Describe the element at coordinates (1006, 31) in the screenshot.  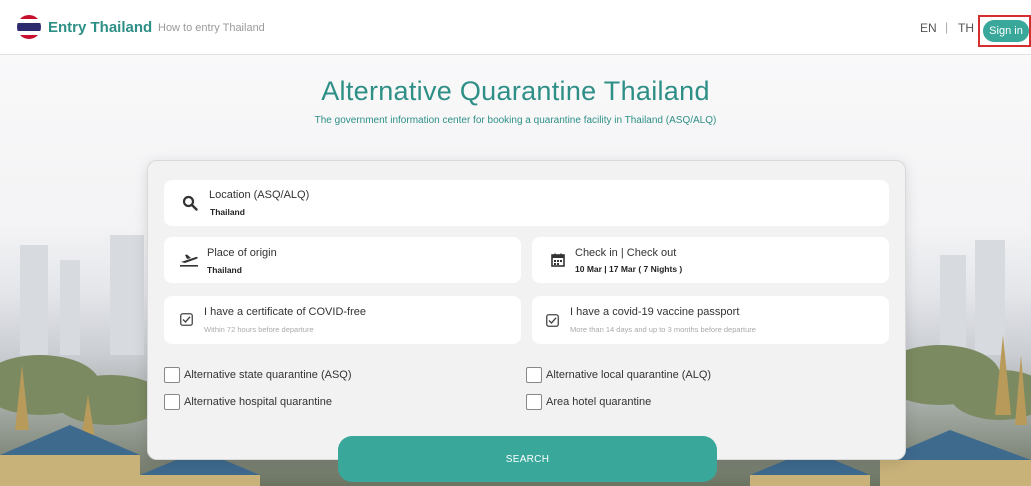
I see `sign-in-button: Sign in` at that location.